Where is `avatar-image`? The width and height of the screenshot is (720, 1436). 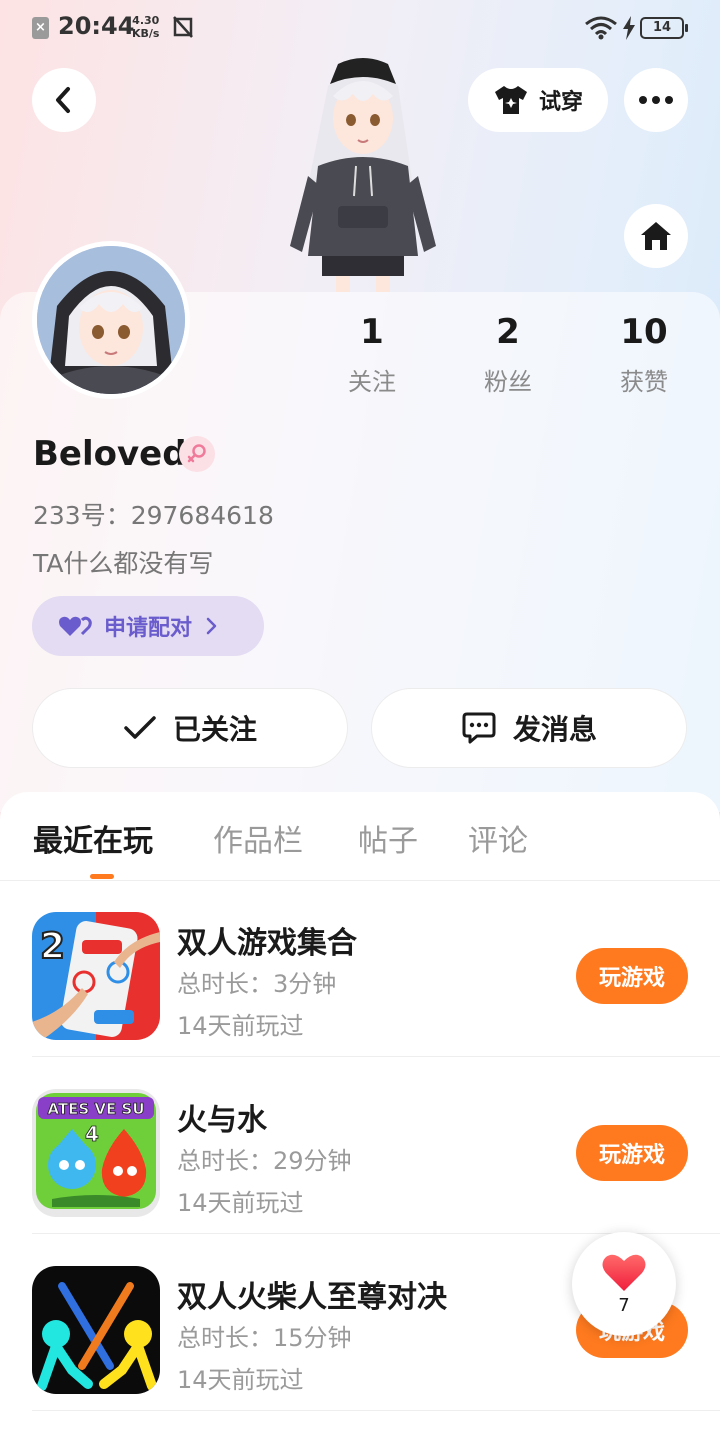 avatar-image is located at coordinates (111, 320).